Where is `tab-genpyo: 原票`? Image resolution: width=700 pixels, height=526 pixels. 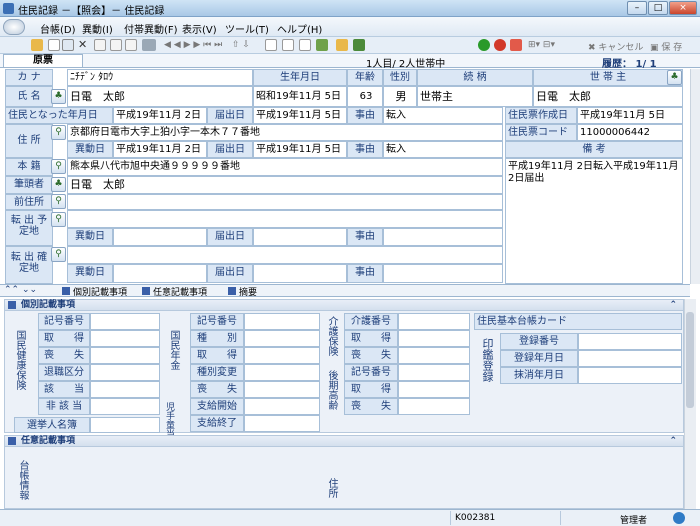
tab-genpyo: 原票 is located at coordinates (43, 60).